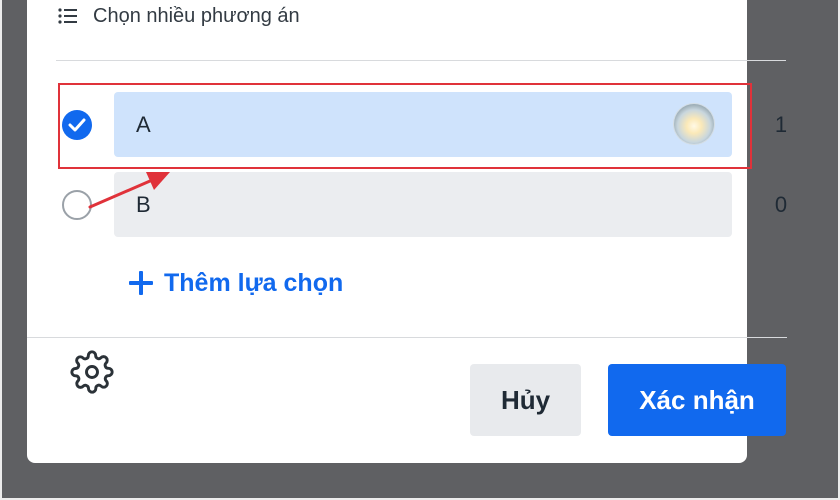  I want to click on confirm-button: Xác nhận, so click(697, 400).